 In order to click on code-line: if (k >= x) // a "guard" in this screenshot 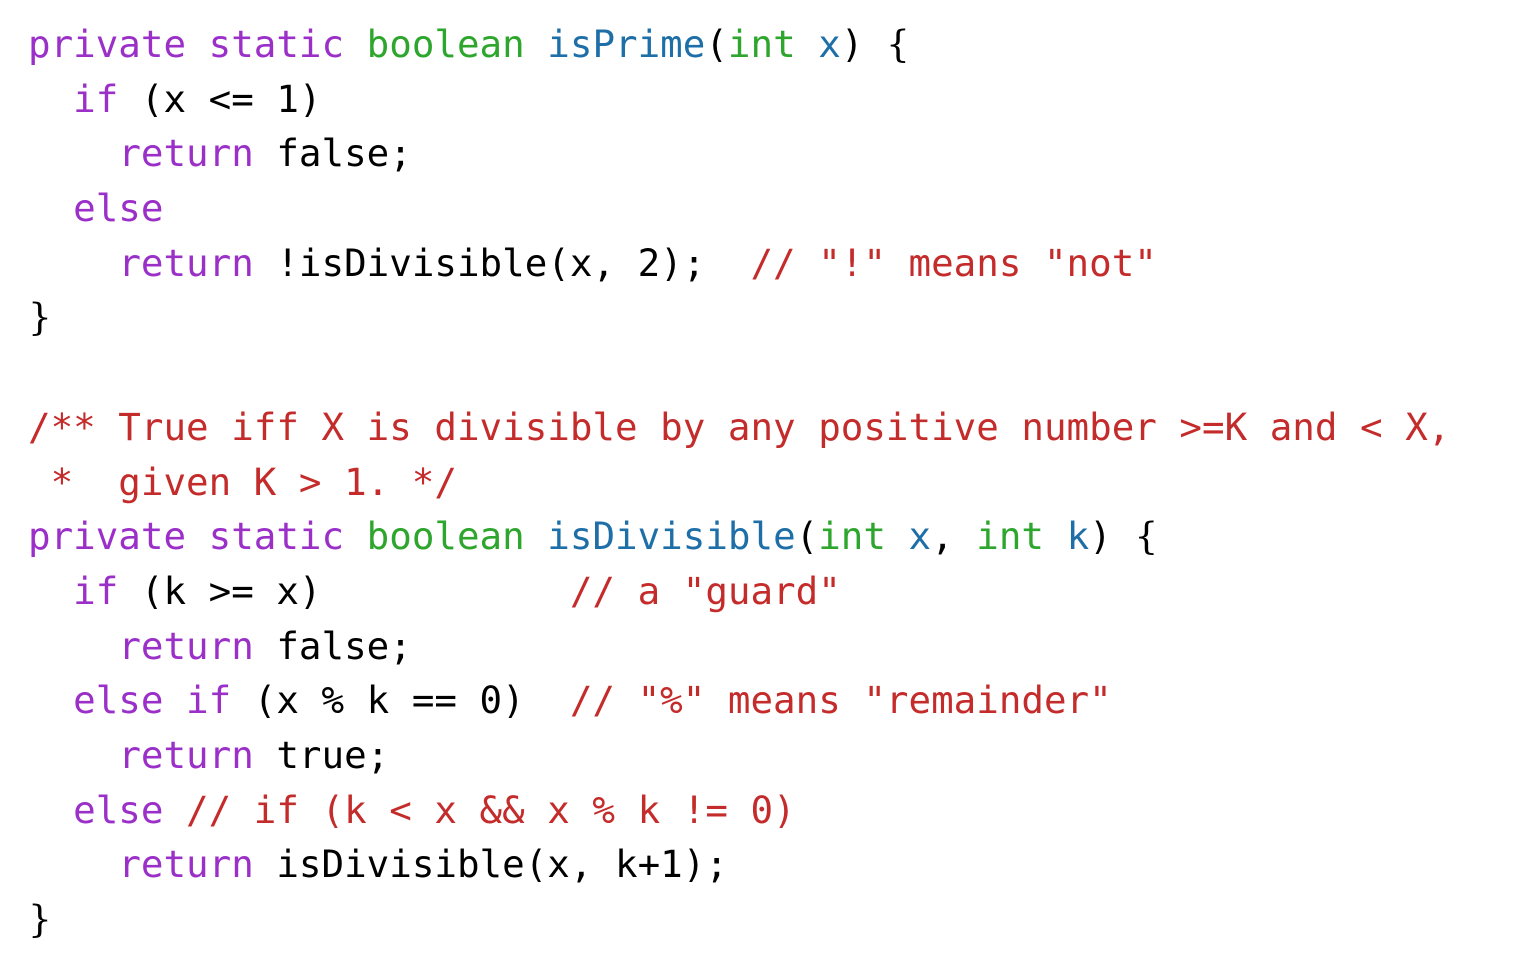, I will do `click(773, 591)`.